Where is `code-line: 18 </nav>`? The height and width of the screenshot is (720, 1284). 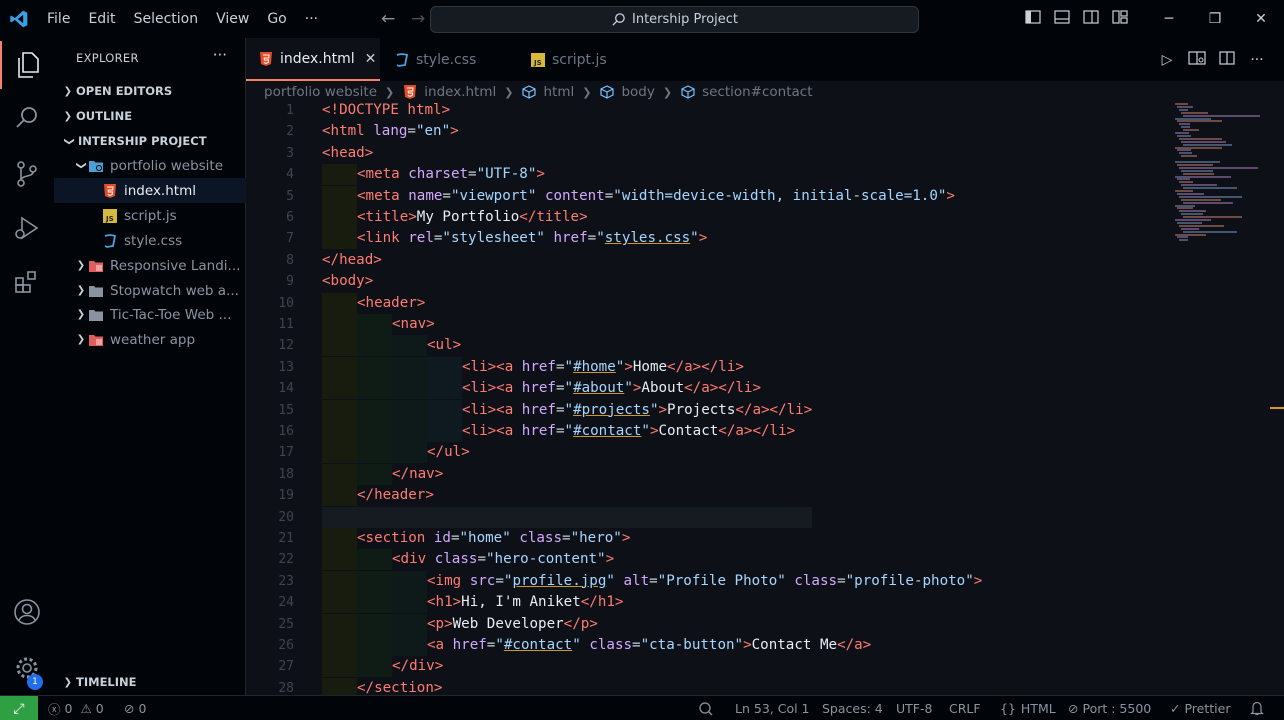
code-line: 18 </nav> is located at coordinates (765, 474).